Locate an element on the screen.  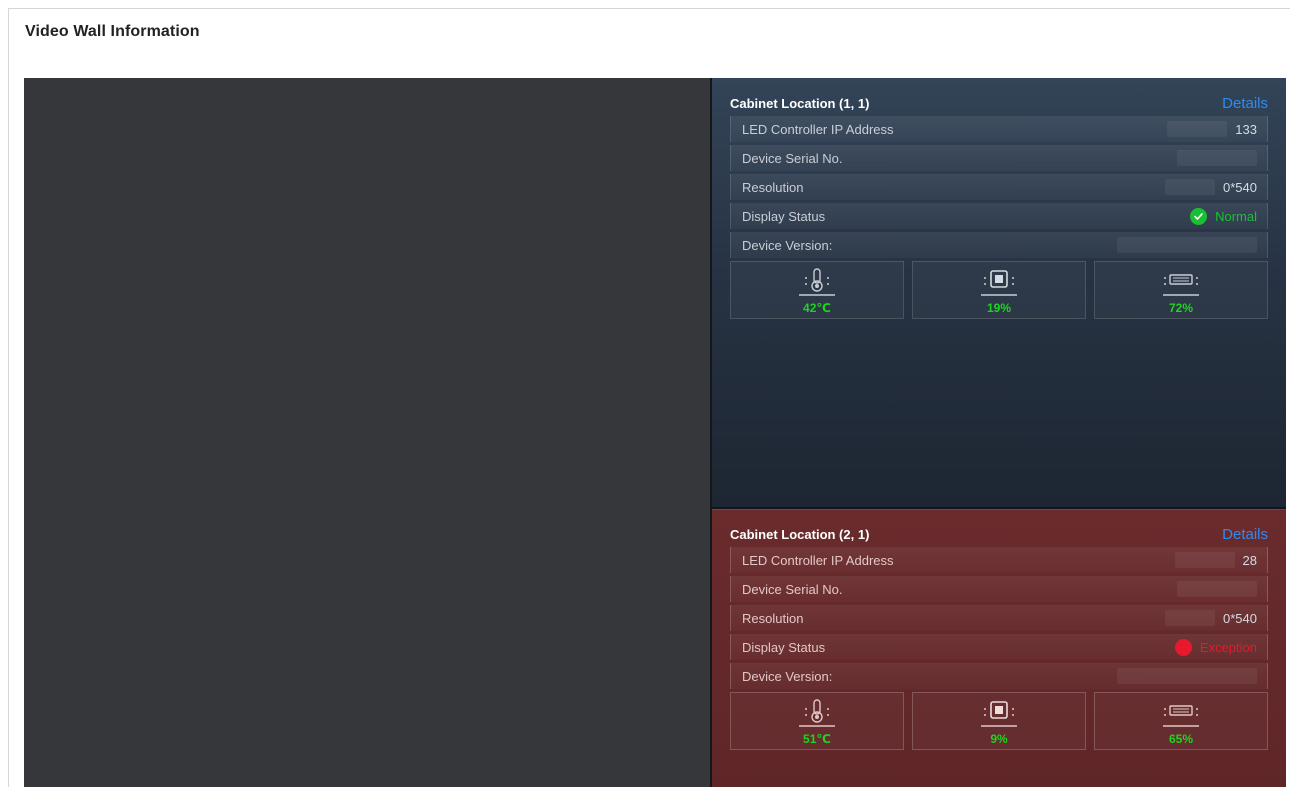
display-status-row: Display Status Exception is located at coordinates (999, 647).